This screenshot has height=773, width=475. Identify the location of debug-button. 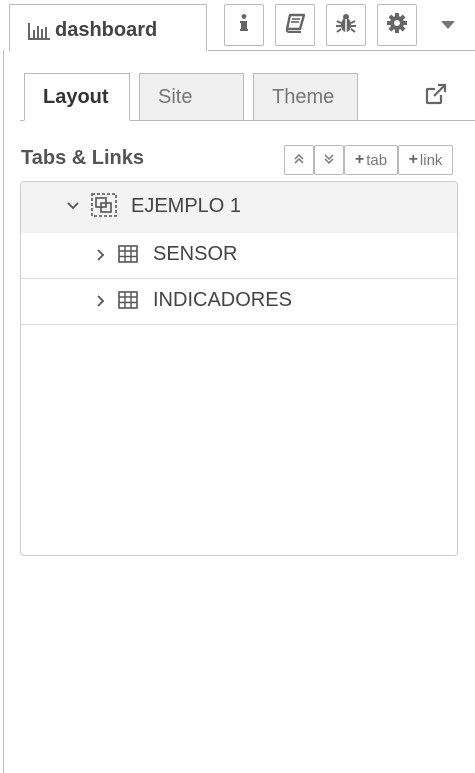
(346, 25).